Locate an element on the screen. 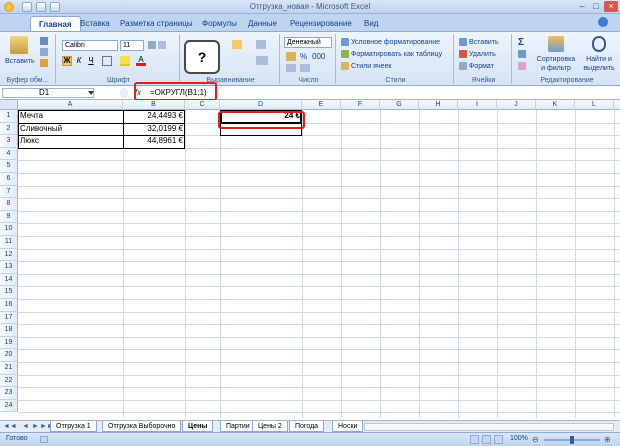 The width and height of the screenshot is (620, 446). row-header-14: 14 is located at coordinates (9, 280).